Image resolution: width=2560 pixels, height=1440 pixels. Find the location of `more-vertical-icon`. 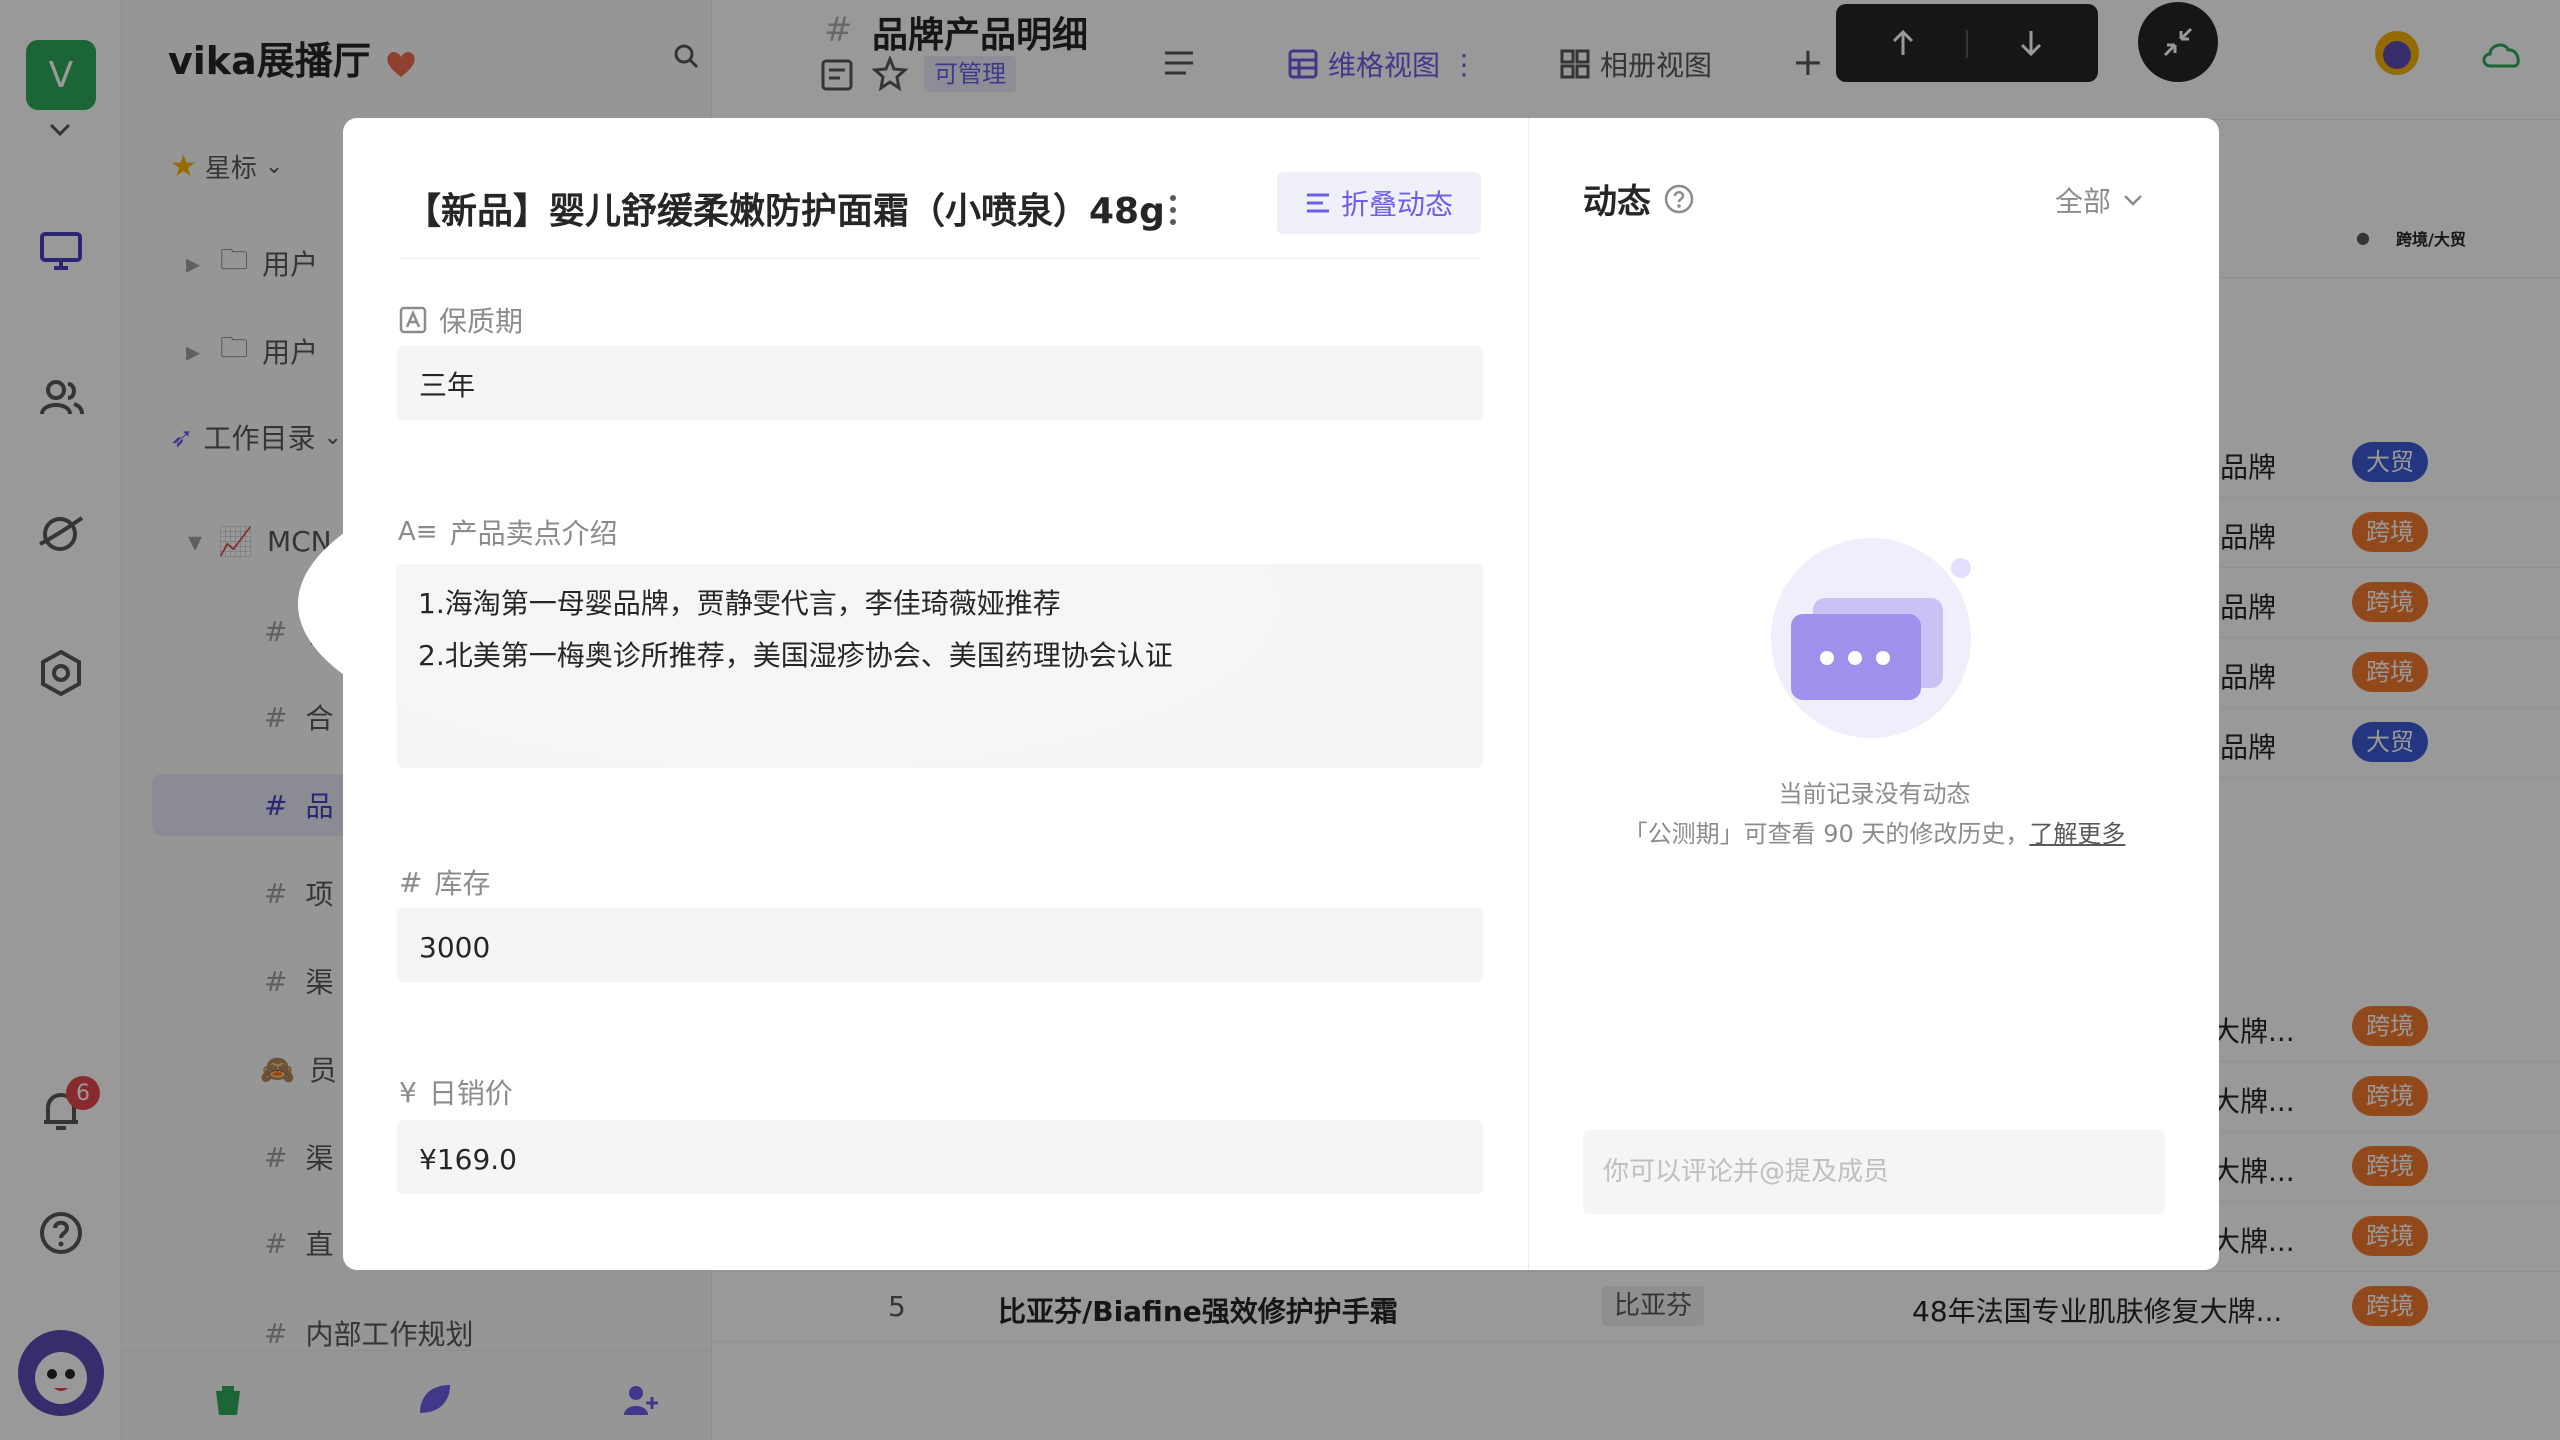

more-vertical-icon is located at coordinates (1173, 210).